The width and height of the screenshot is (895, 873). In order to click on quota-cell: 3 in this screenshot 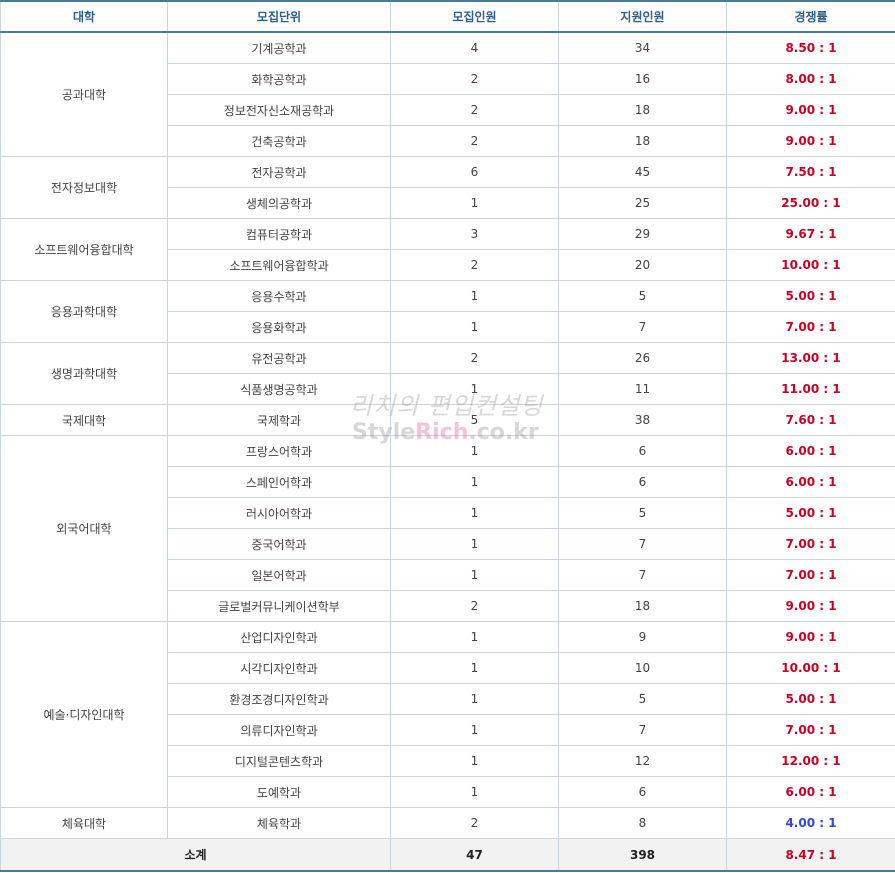, I will do `click(474, 234)`.